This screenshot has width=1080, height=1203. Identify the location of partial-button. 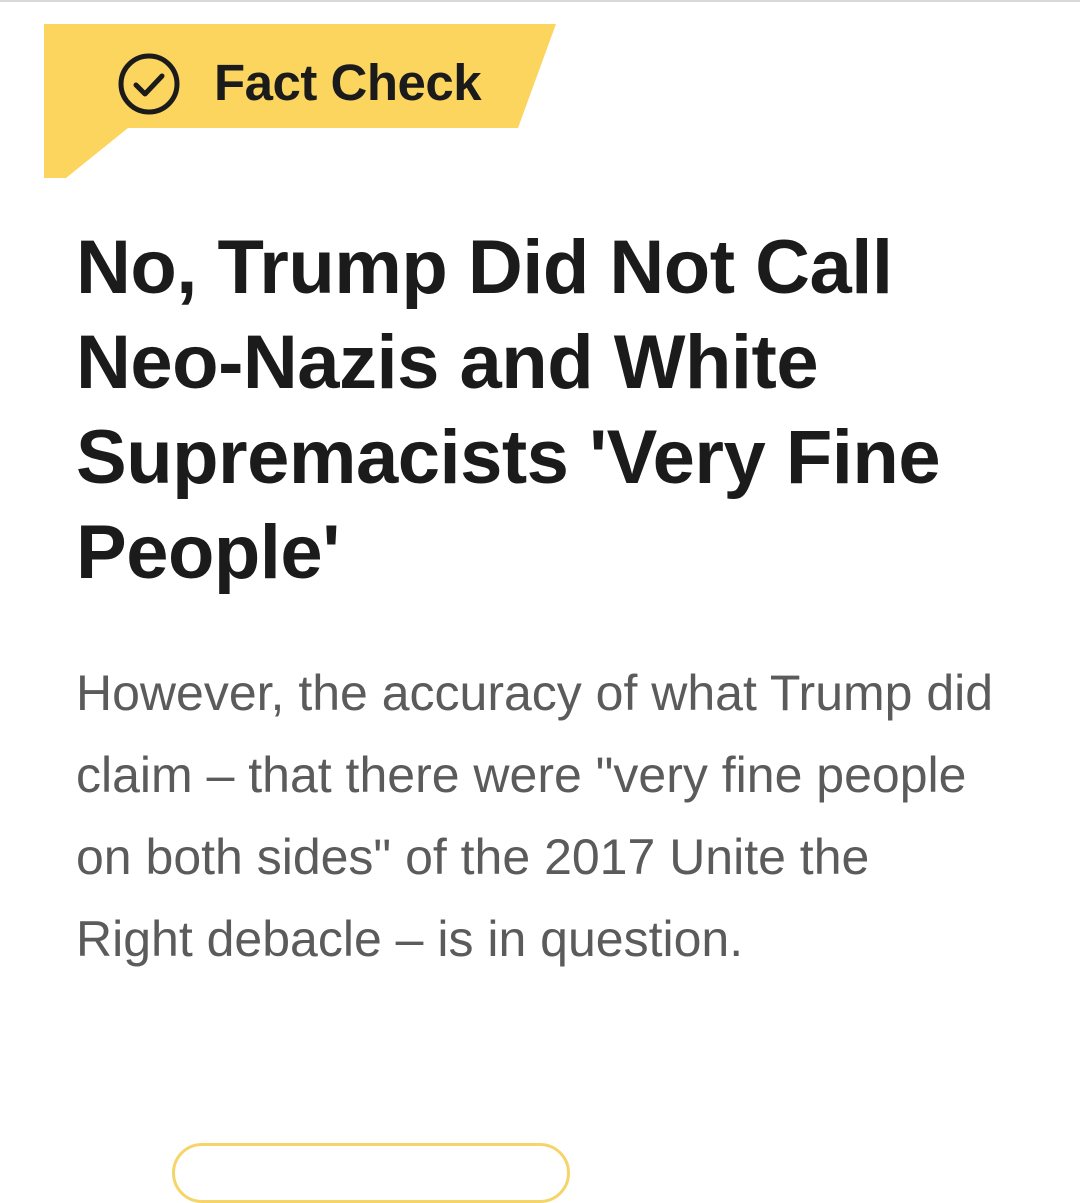
(371, 1173).